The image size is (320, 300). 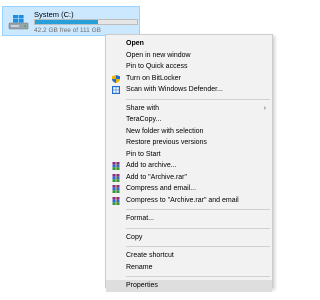 I want to click on menu-item-pin-start: Pin to Start, so click(x=189, y=155).